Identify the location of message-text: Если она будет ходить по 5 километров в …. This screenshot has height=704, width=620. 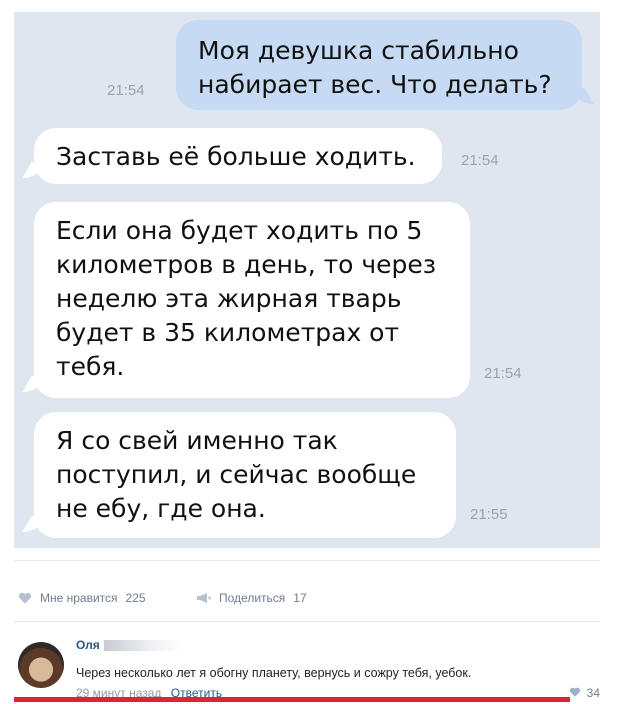
(246, 298).